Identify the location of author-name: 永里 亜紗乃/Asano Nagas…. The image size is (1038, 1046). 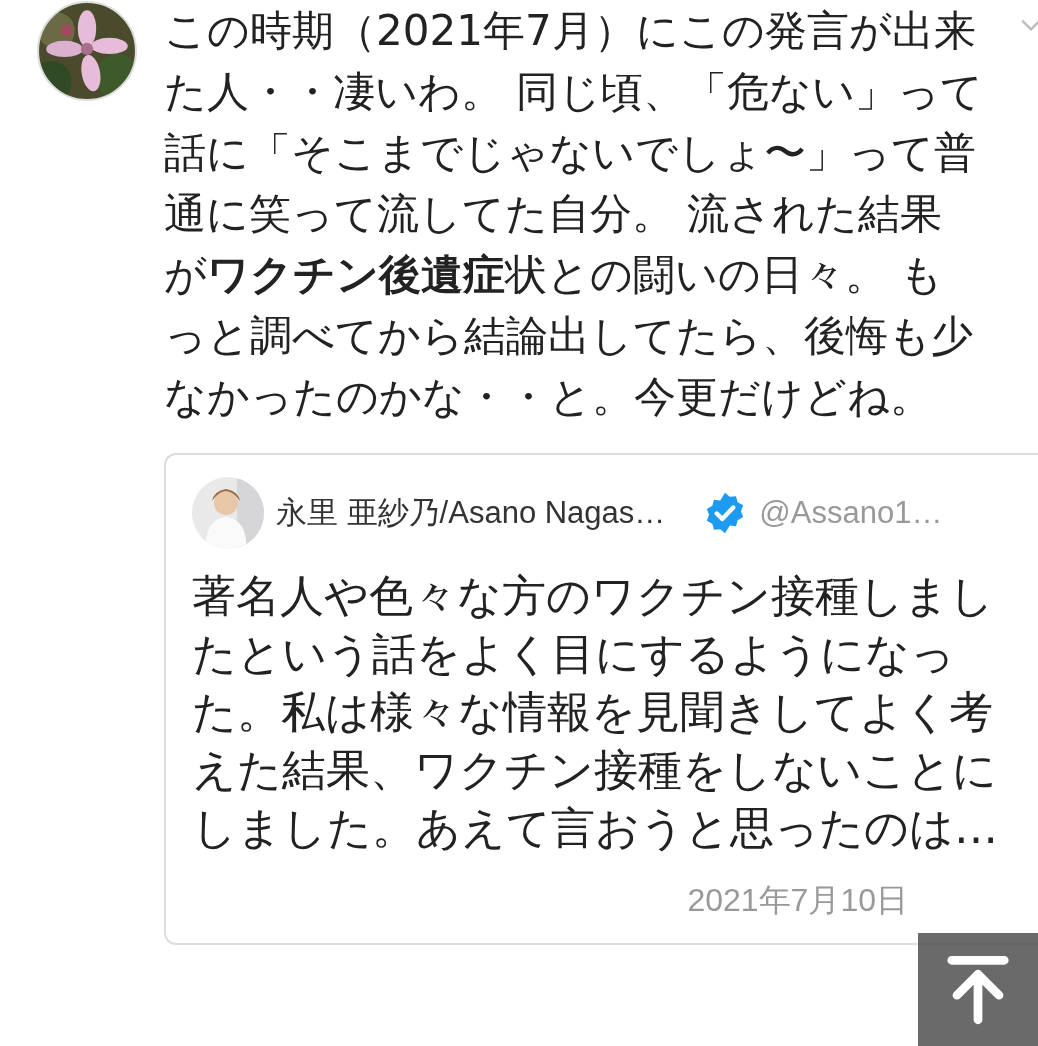
(471, 513).